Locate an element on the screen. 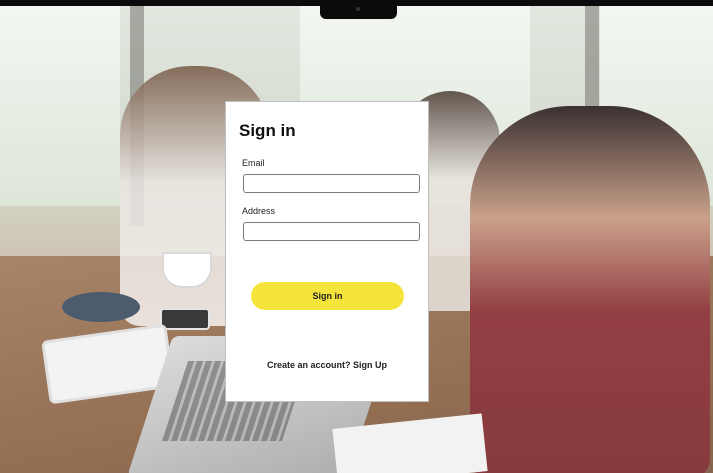 This screenshot has height=473, width=713. signup-link: Sign Up is located at coordinates (370, 365).